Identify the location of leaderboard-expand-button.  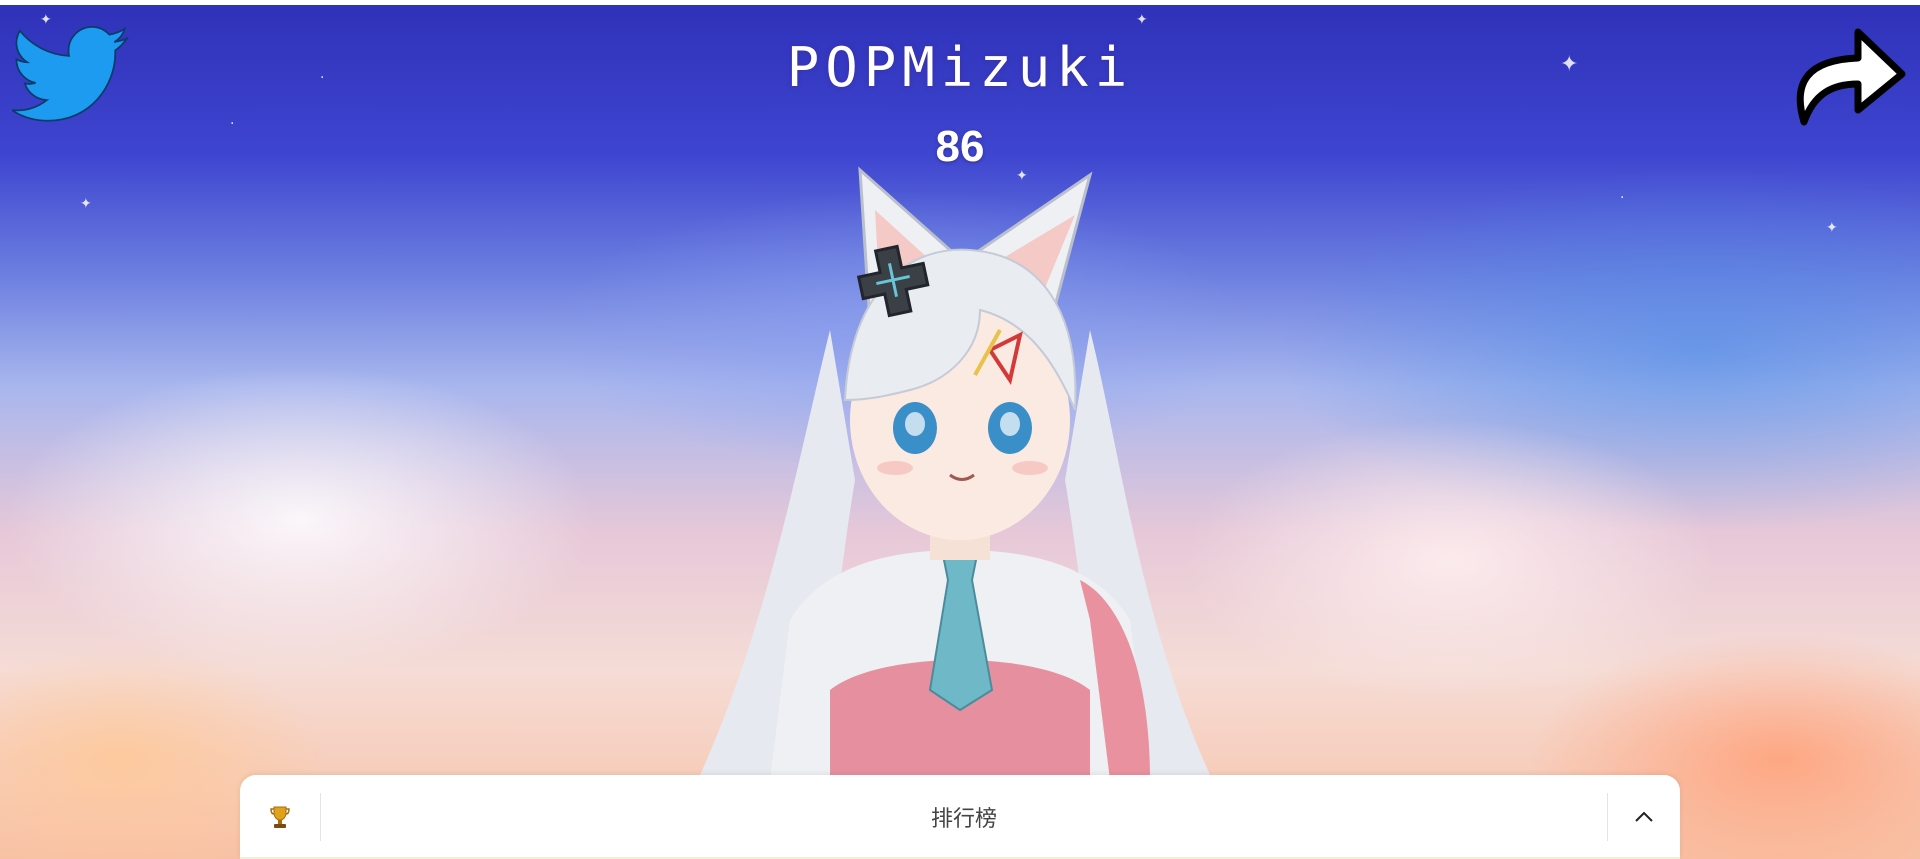
(1643, 817).